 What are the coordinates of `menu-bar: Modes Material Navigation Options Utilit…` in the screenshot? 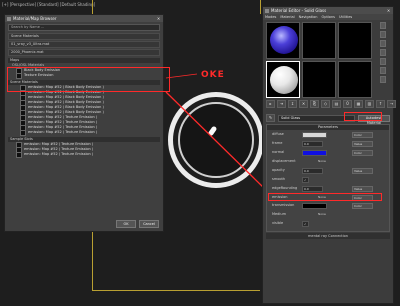 It's located at (328, 17).